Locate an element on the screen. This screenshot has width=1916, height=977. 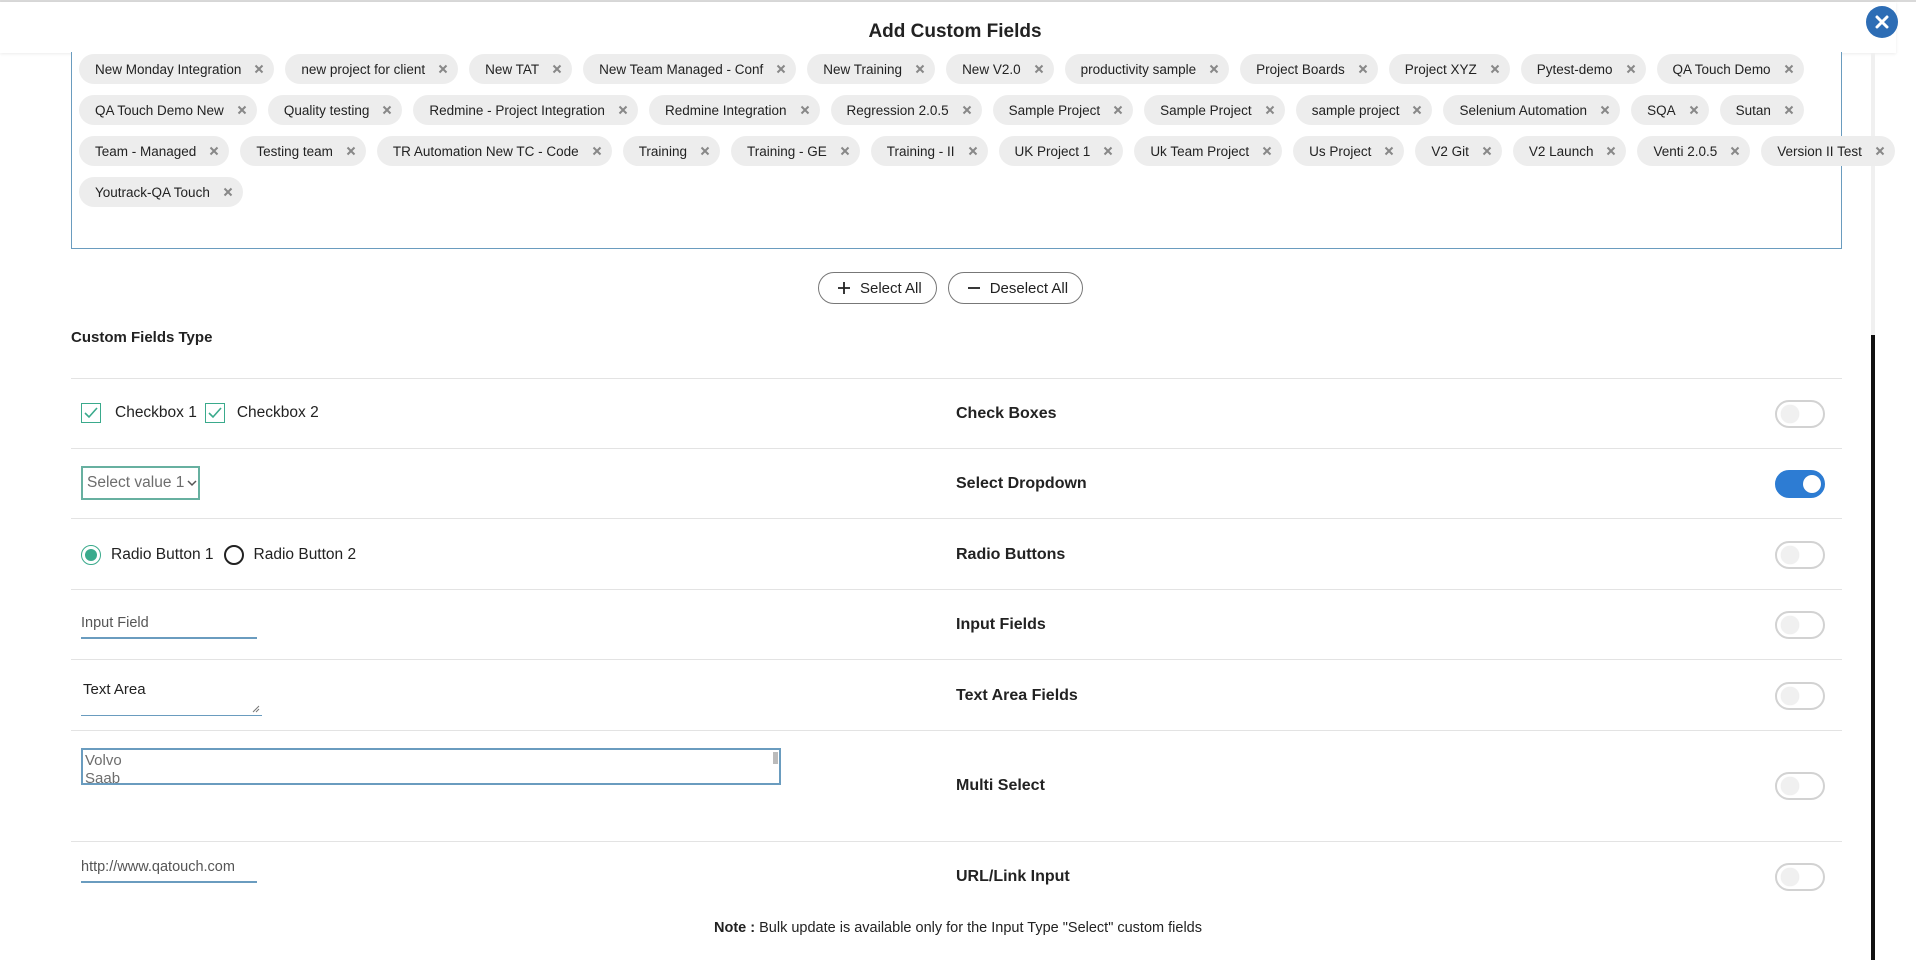
scrollbar-thumb is located at coordinates (1873, 647).